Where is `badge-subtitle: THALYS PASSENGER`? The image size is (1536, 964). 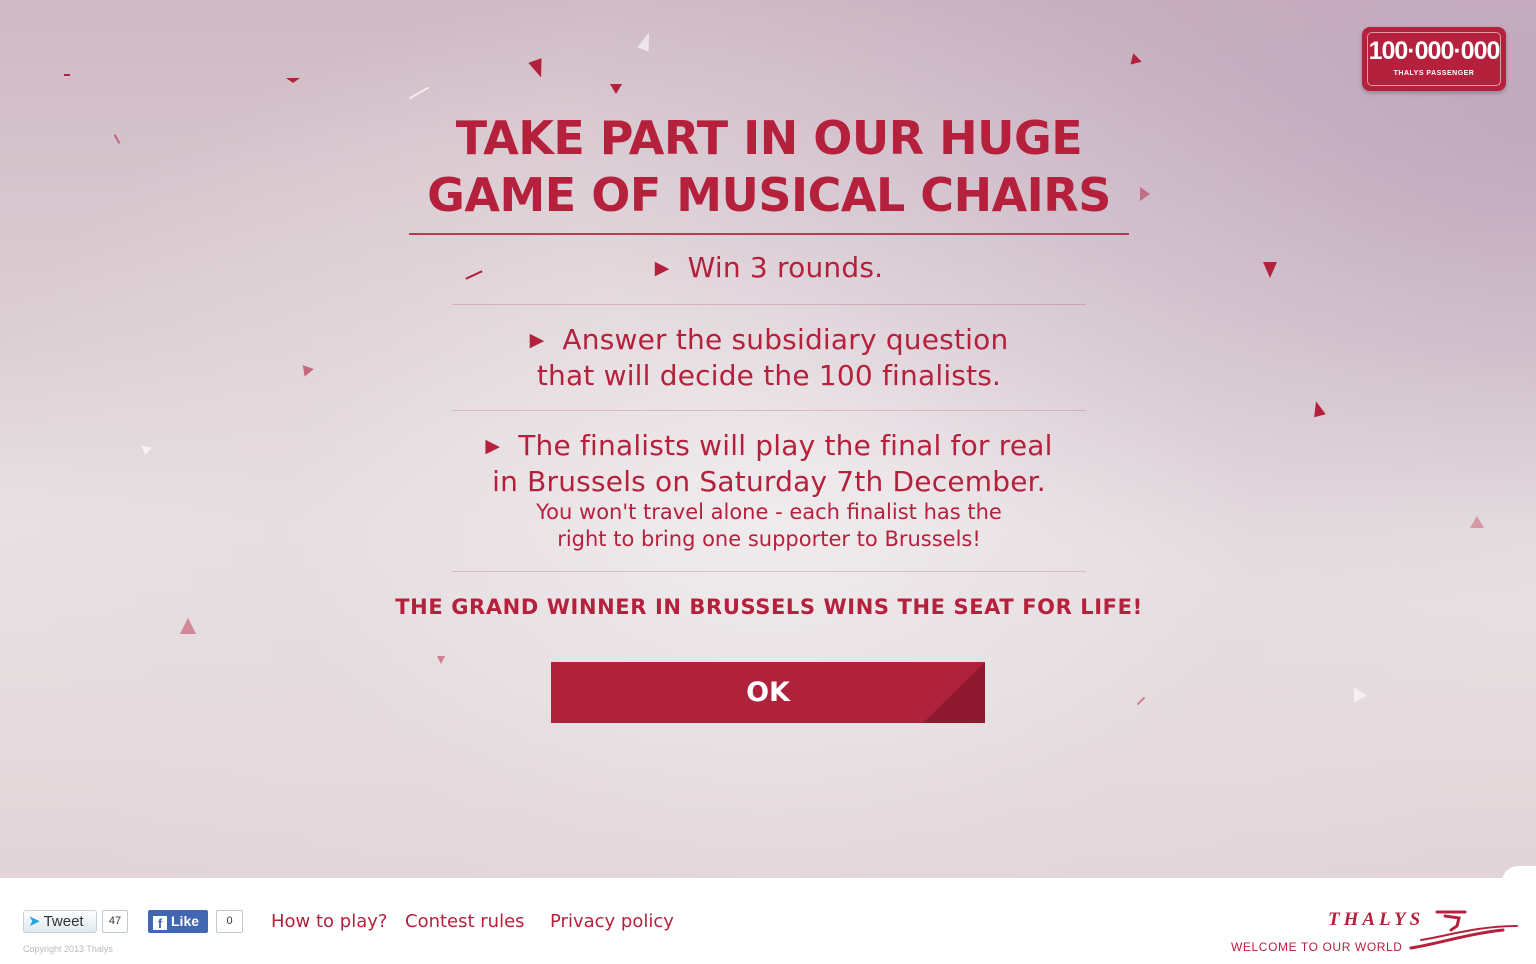 badge-subtitle: THALYS PASSENGER is located at coordinates (1434, 73).